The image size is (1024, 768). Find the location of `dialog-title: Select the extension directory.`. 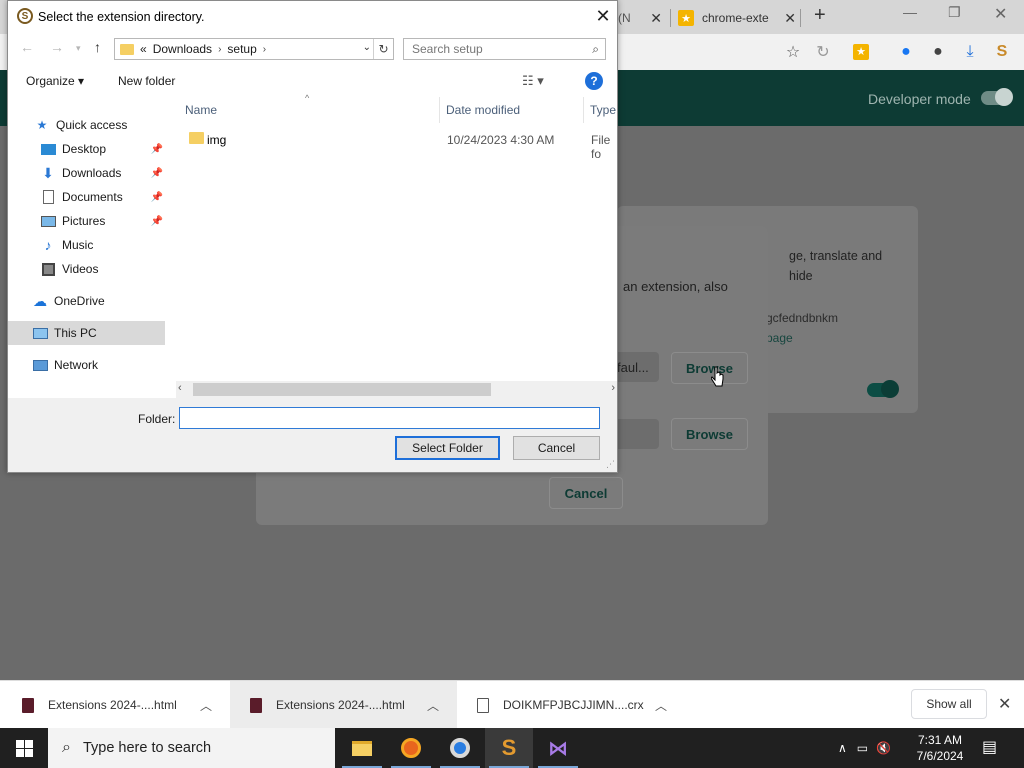

dialog-title: Select the extension directory. is located at coordinates (121, 17).